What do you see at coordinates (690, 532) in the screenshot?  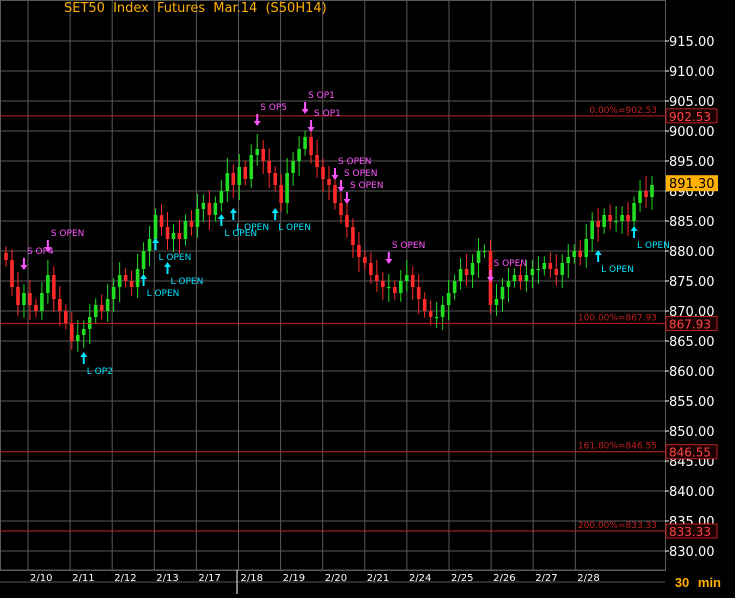 I see `price-tag-label: 833.33` at bounding box center [690, 532].